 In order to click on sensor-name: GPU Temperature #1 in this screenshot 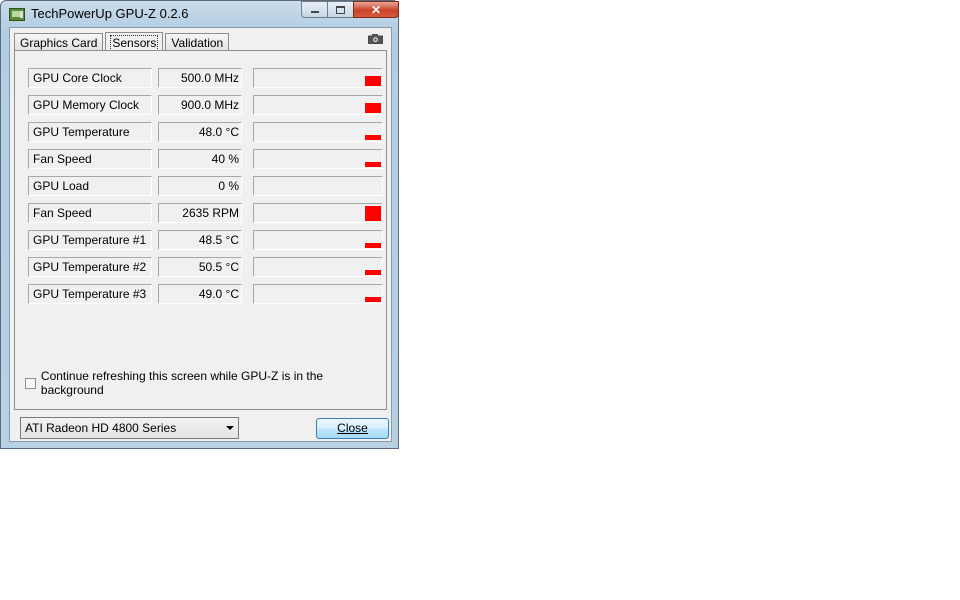, I will do `click(90, 240)`.